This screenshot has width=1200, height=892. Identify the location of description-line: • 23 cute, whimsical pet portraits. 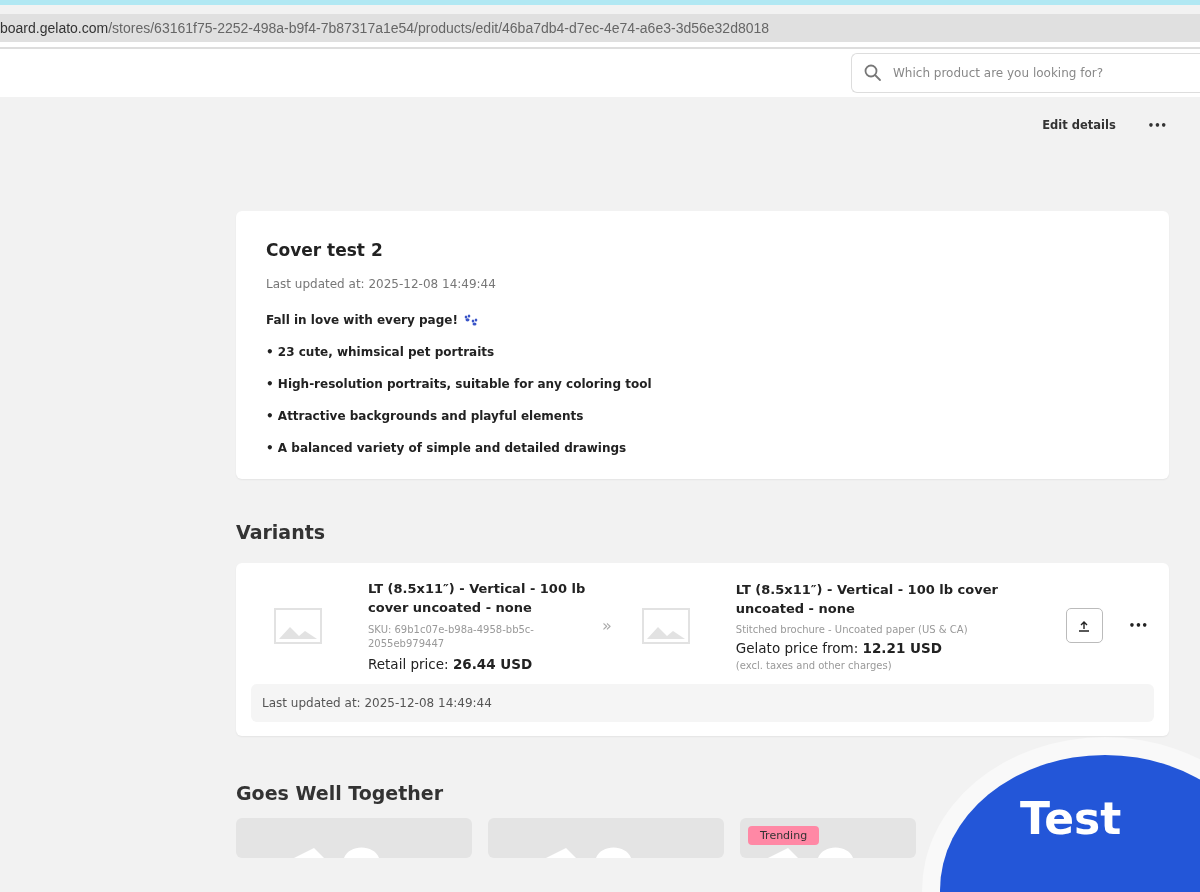
(380, 352).